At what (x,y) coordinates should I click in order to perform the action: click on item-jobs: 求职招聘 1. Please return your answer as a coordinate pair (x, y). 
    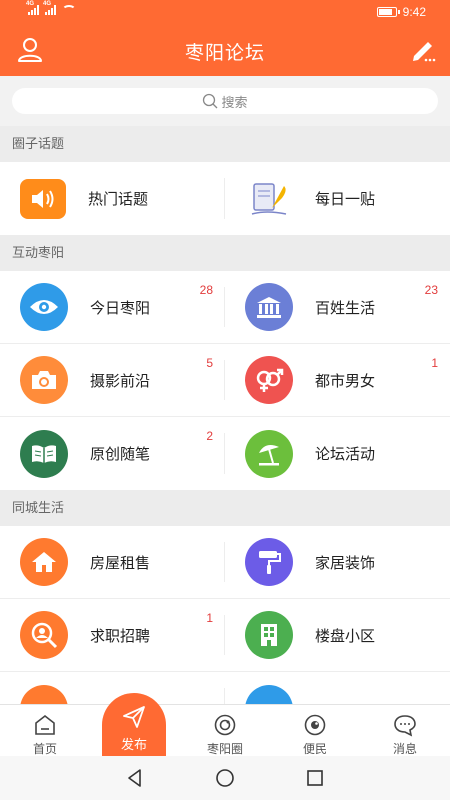
    Looking at the image, I should click on (112, 635).